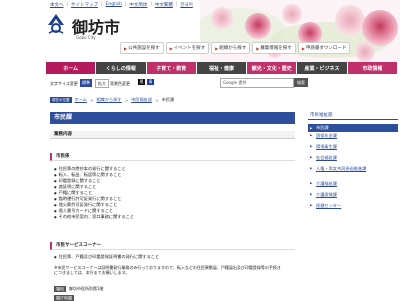 Image resolution: width=400 pixels, height=301 pixels. I want to click on font-large-button: 拡大, so click(102, 83).